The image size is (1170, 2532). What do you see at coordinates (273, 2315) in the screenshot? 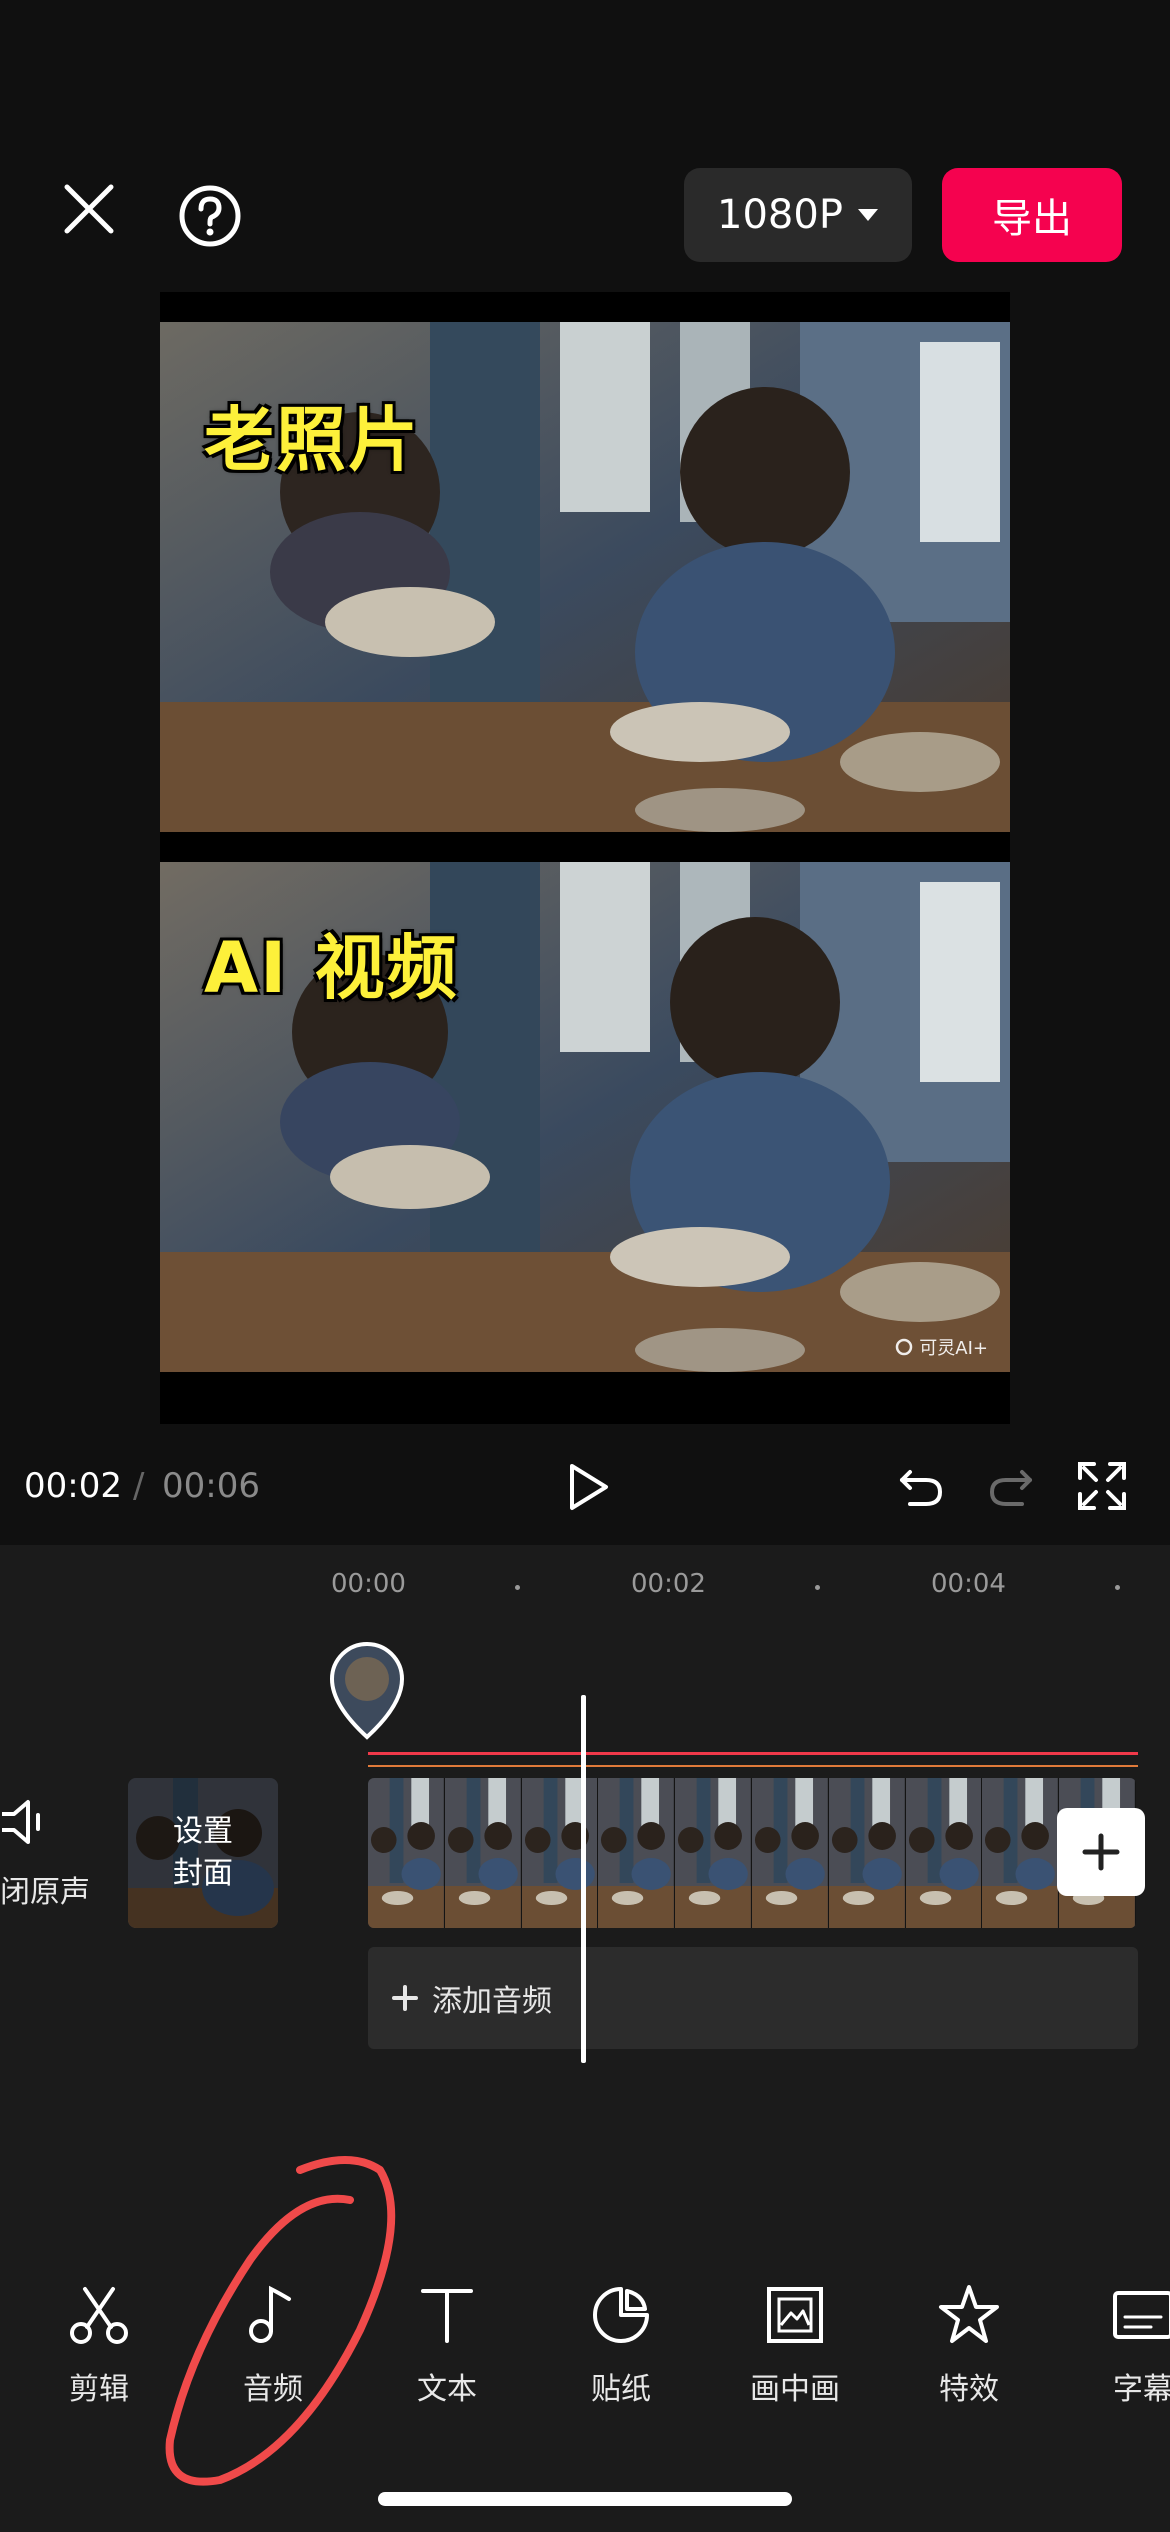
I see `music-note-icon` at bounding box center [273, 2315].